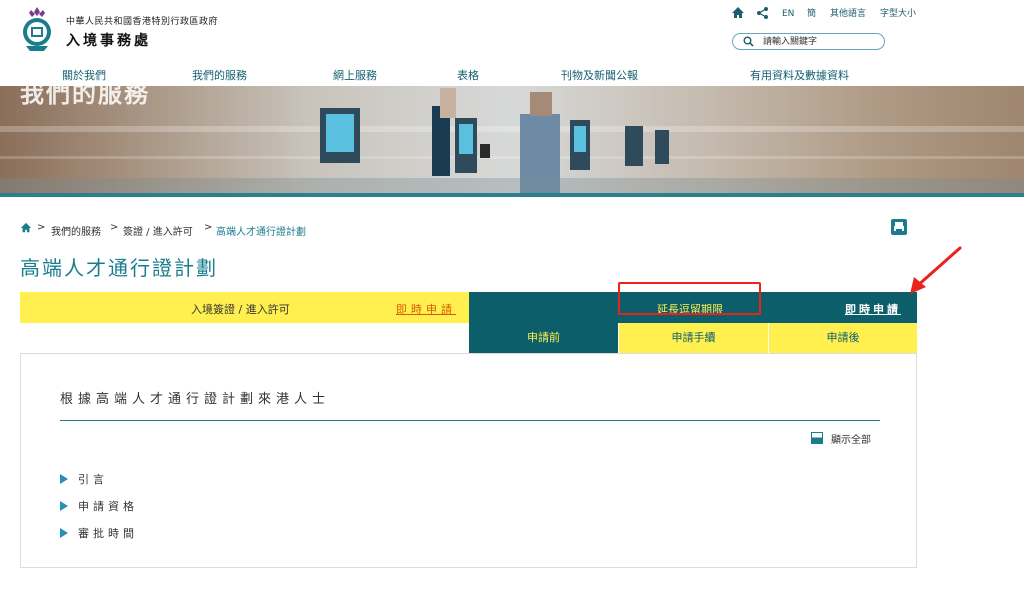 The height and width of the screenshot is (600, 1024). I want to click on annotation-arrow-icon, so click(936, 270).